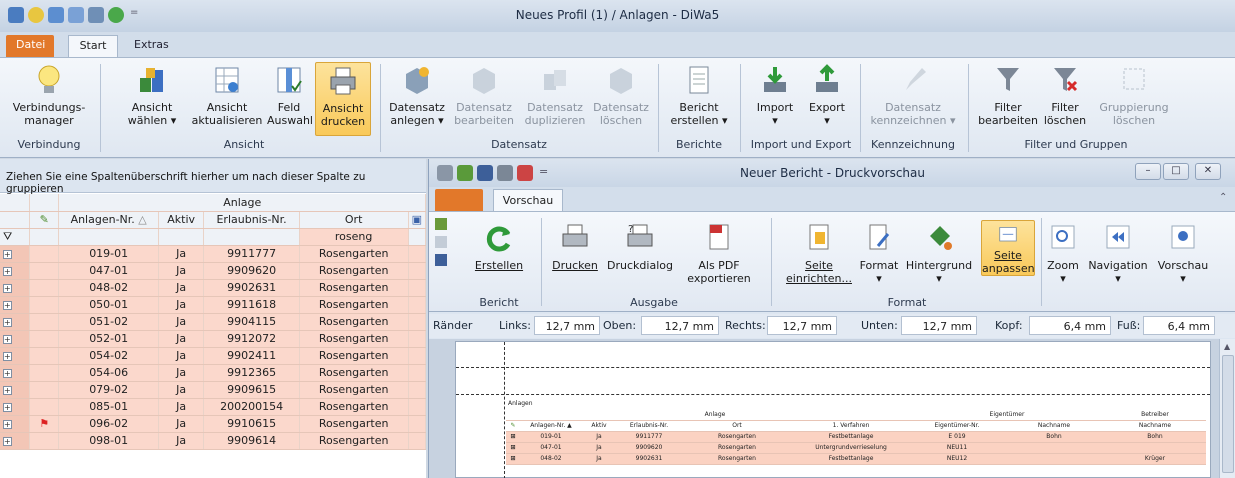 This screenshot has width=1235, height=478. I want to click on table-cell: 9909614, so click(251, 441).